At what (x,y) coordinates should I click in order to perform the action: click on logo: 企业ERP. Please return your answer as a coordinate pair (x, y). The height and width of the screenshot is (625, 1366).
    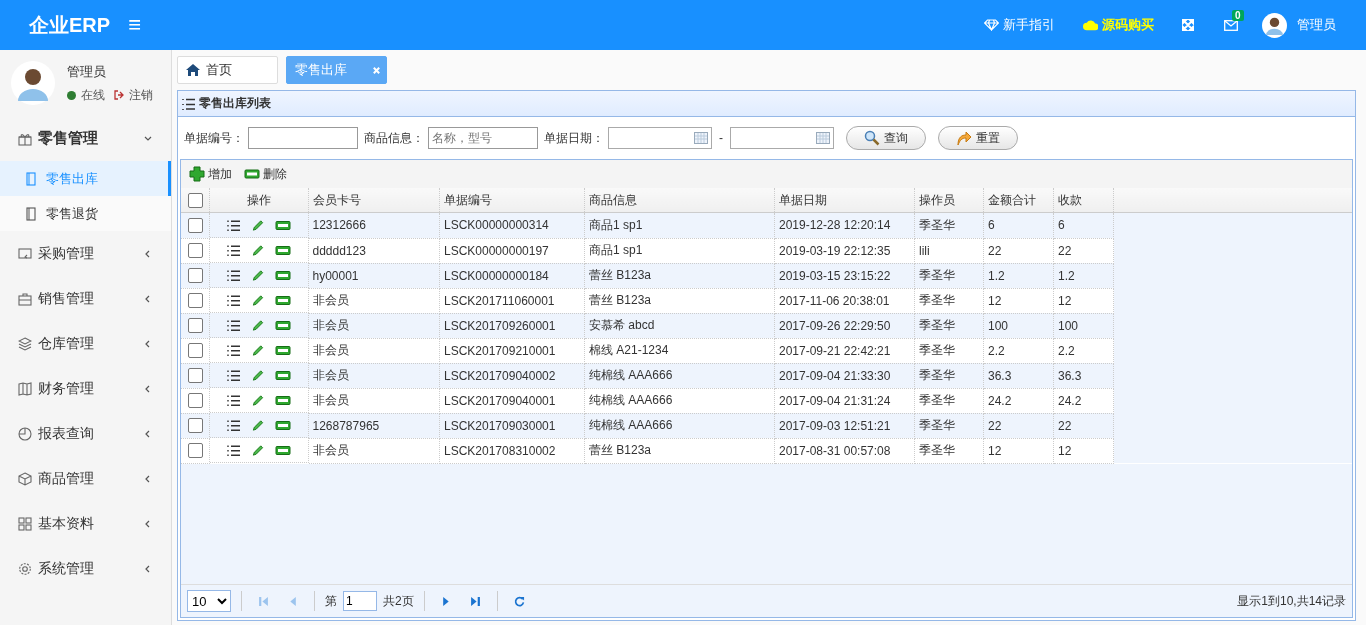
    Looking at the image, I should click on (70, 25).